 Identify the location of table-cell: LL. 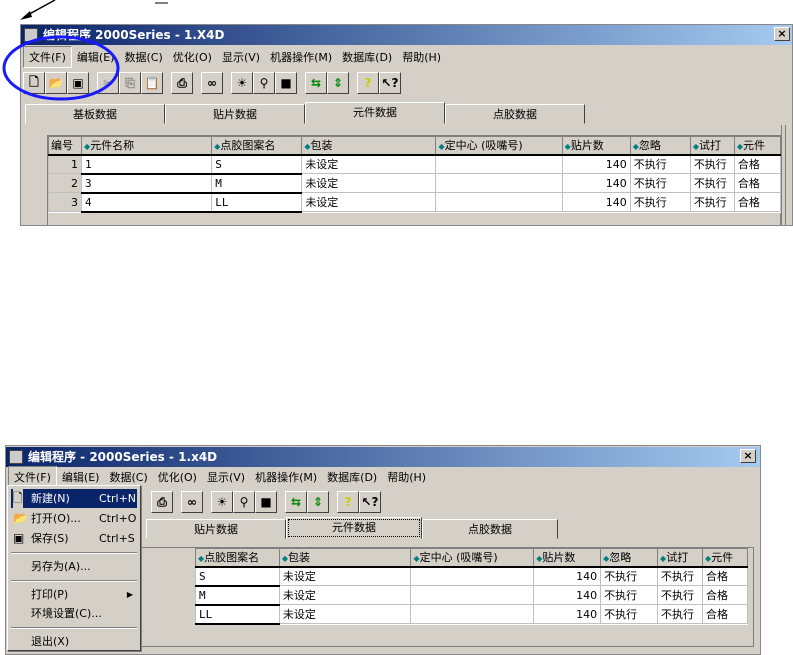
(237, 614).